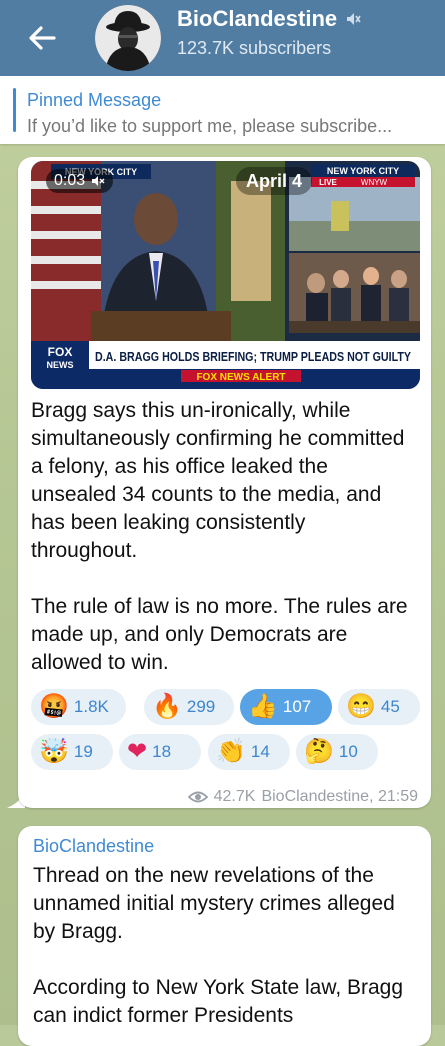  Describe the element at coordinates (234, 796) in the screenshot. I see `view-count: 42.7K` at that location.